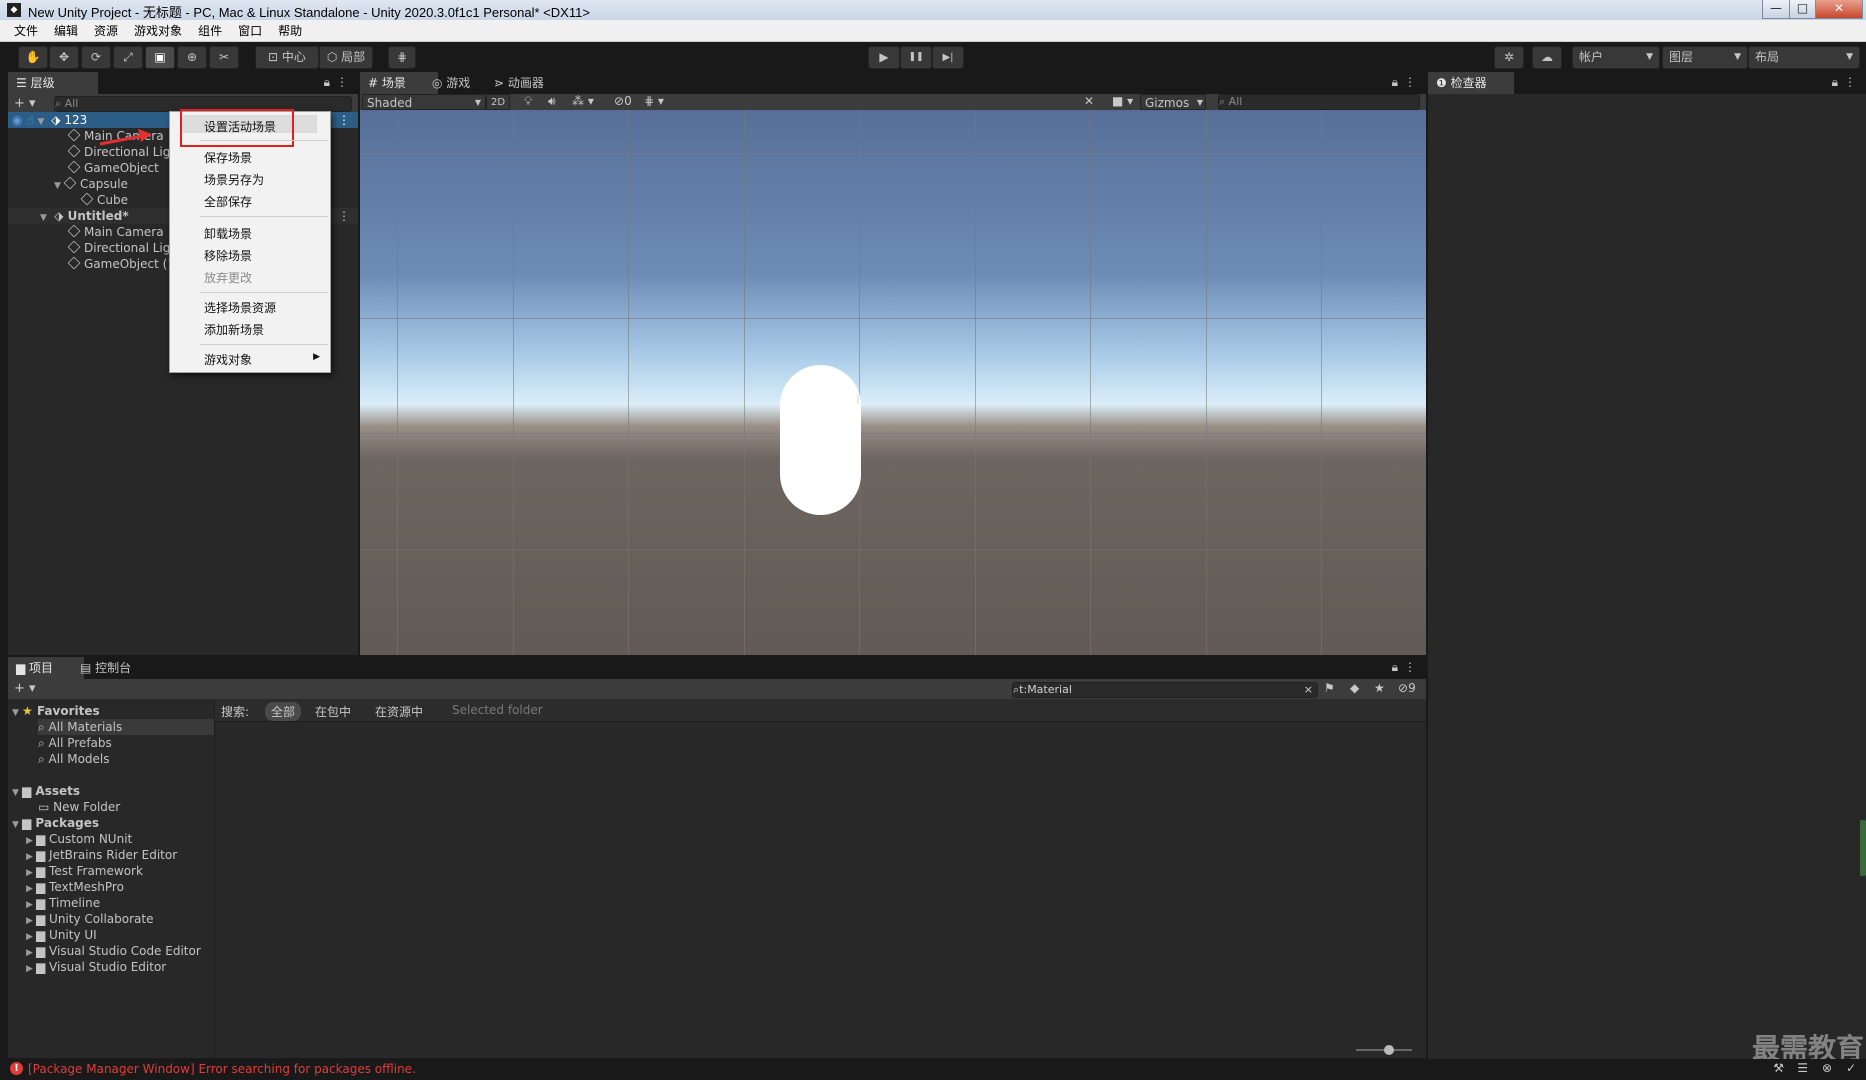 The width and height of the screenshot is (1866, 1080). What do you see at coordinates (1616, 57) in the screenshot?
I see `account-dropdown: 帐户 ▼` at bounding box center [1616, 57].